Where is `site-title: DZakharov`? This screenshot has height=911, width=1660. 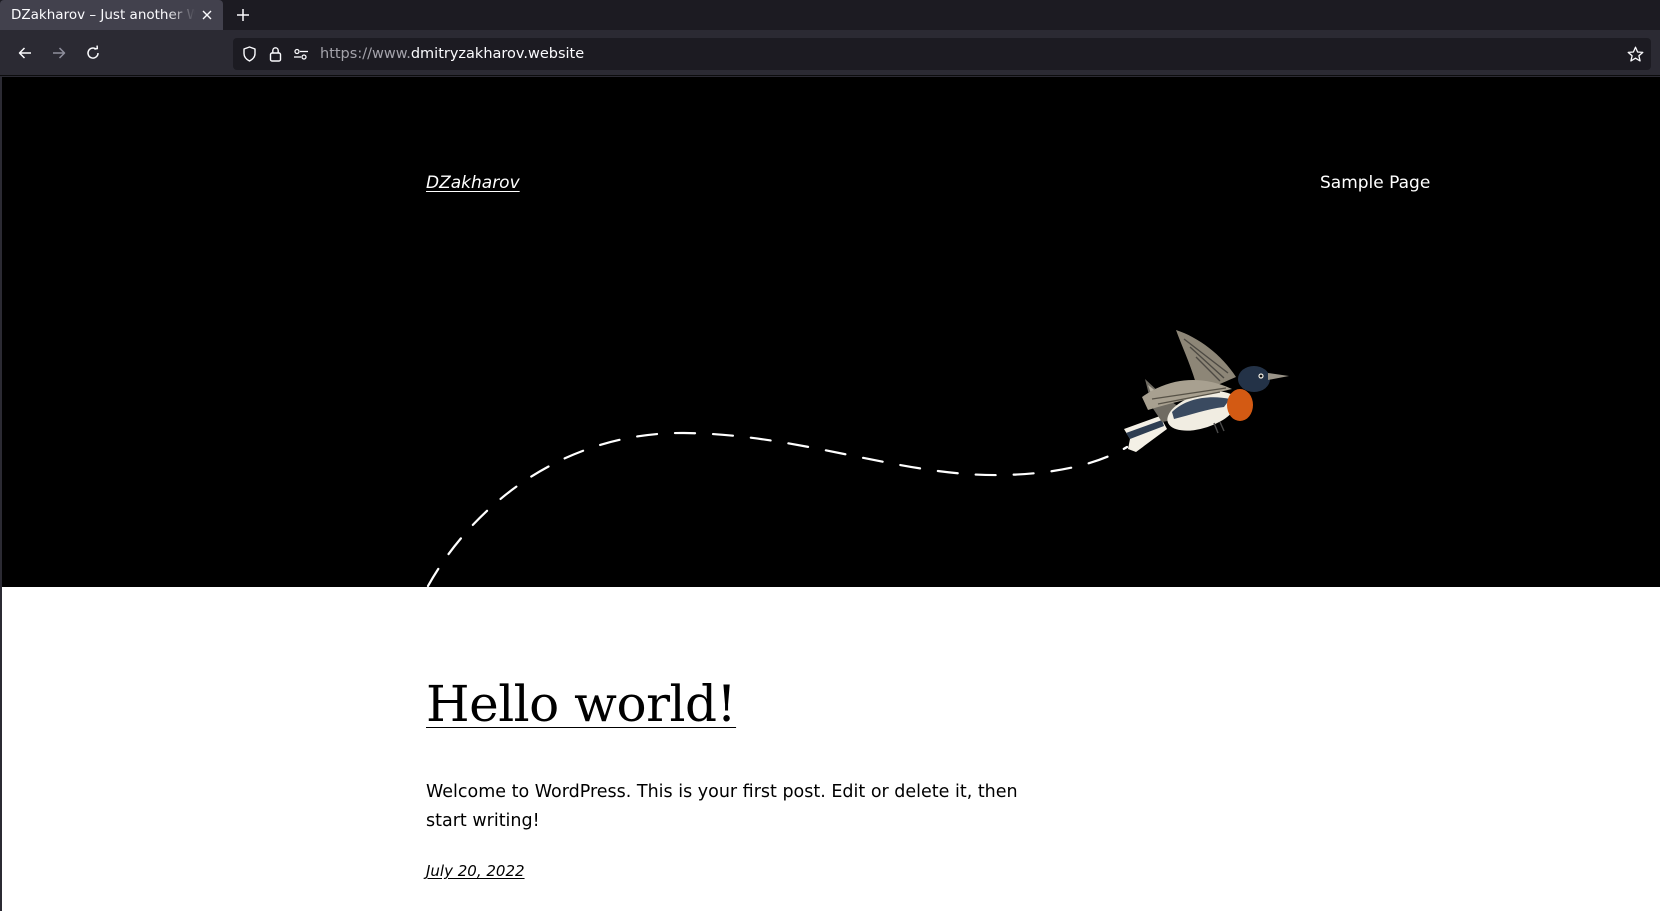
site-title: DZakharov is located at coordinates (473, 183).